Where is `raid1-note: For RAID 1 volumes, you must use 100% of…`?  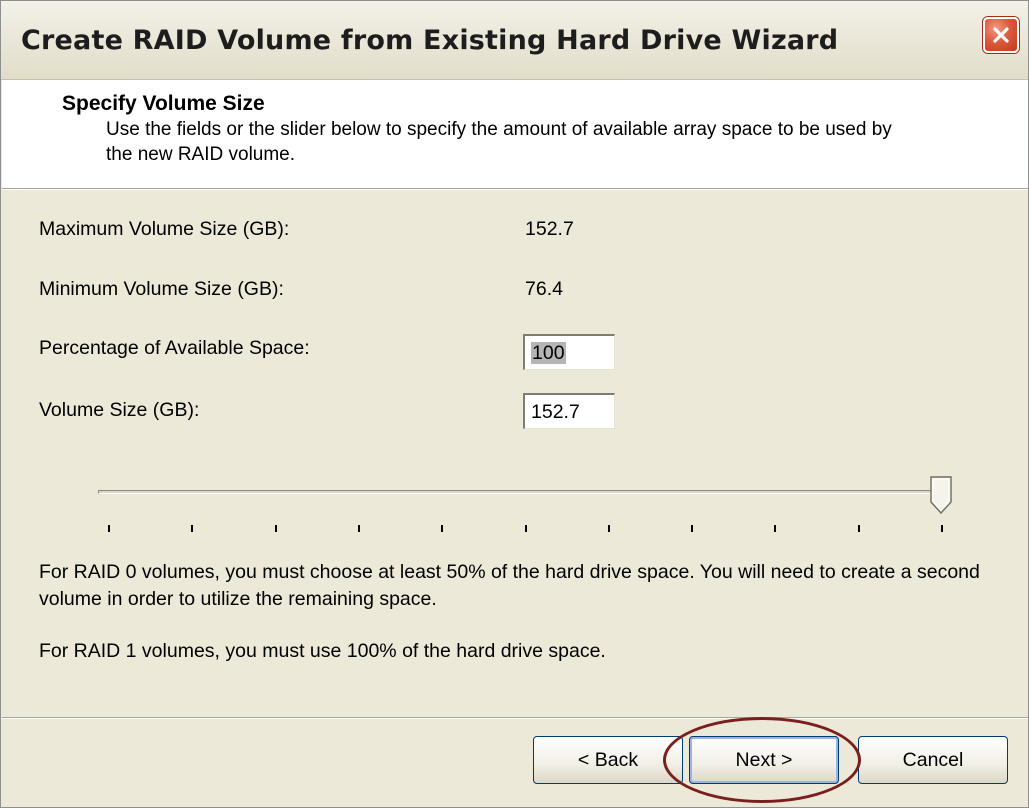
raid1-note: For RAID 1 volumes, you must use 100% of… is located at coordinates (322, 651).